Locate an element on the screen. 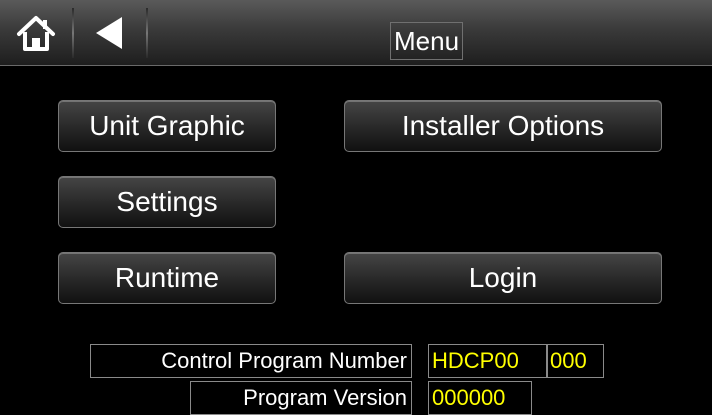 The height and width of the screenshot is (415, 712). separator is located at coordinates (147, 33).